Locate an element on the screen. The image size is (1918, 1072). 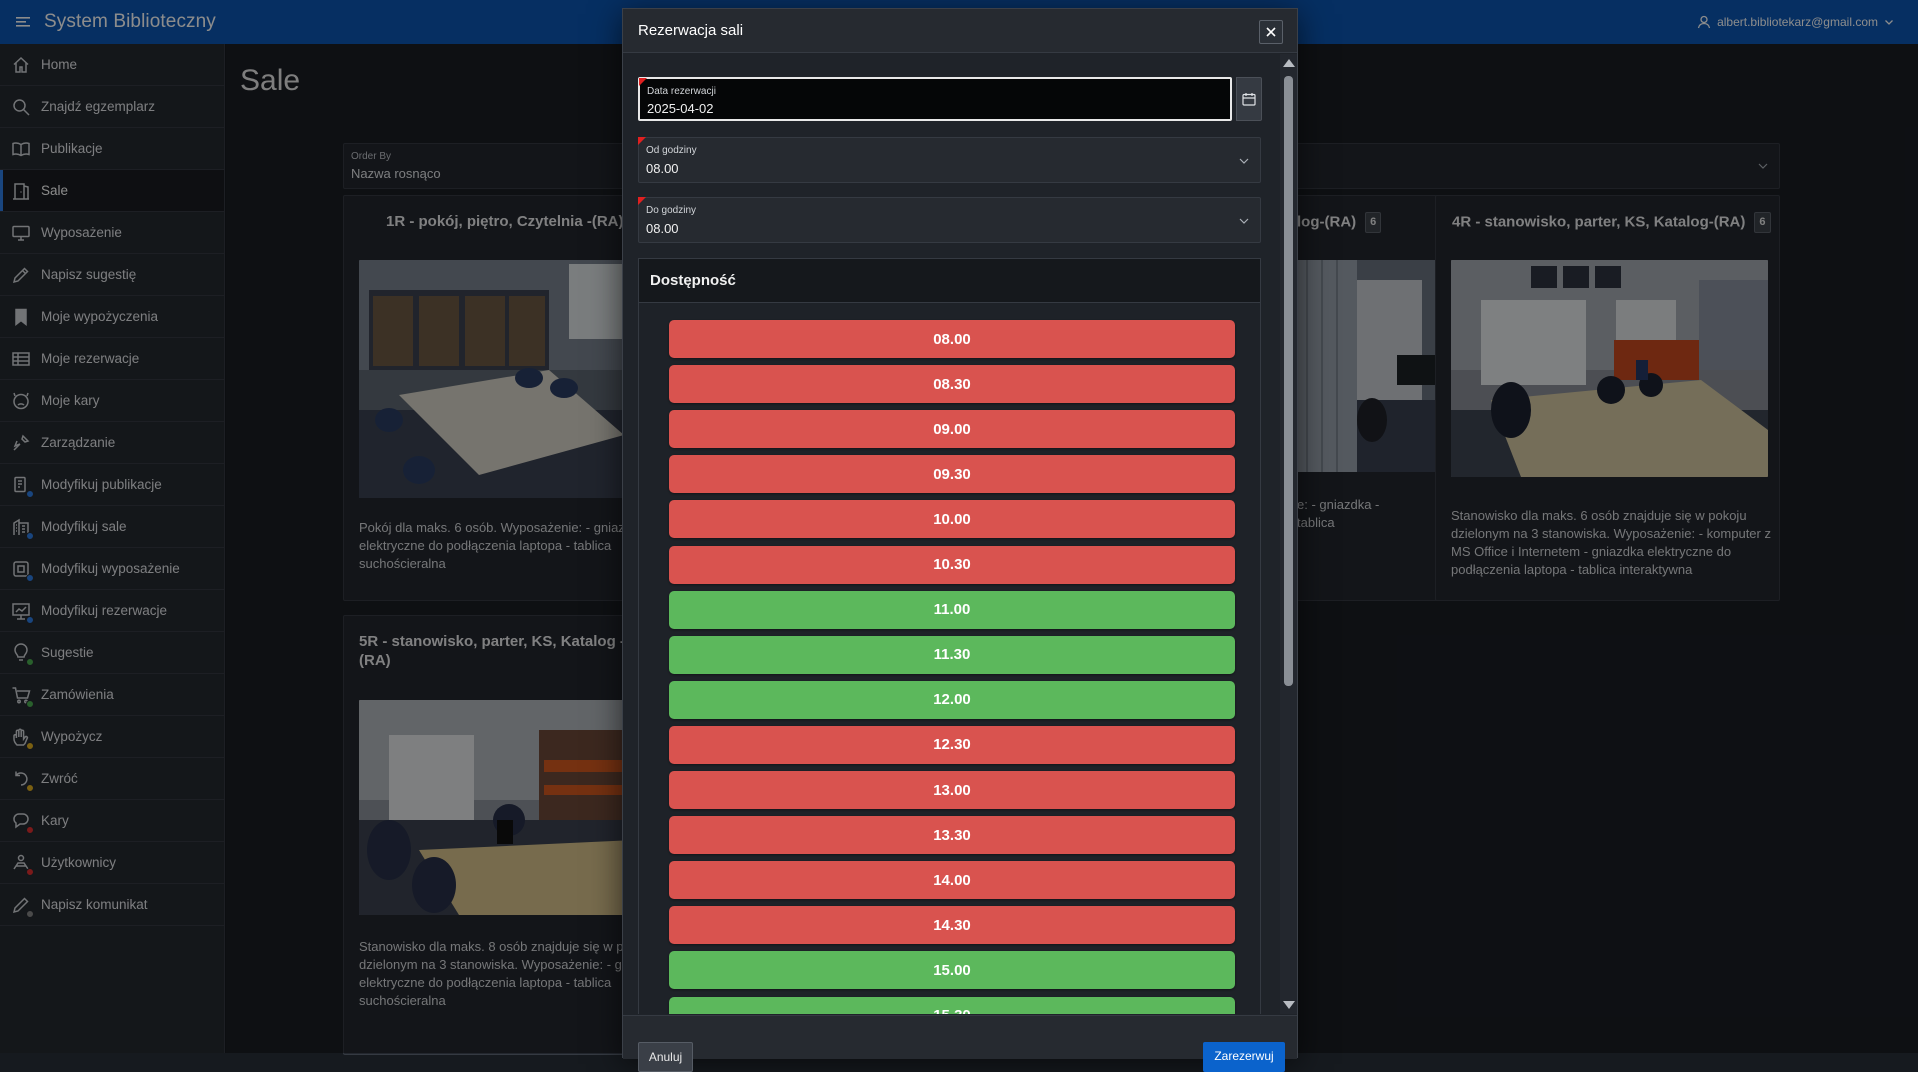
time-slot-button: 13.00 is located at coordinates (952, 790).